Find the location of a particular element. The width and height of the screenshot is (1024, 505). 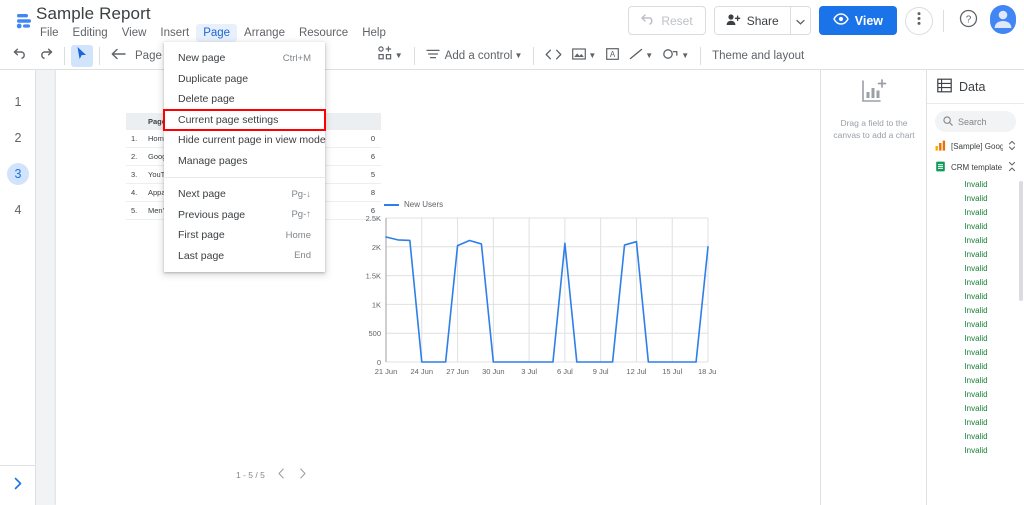

help-button: ? is located at coordinates (968, 21).